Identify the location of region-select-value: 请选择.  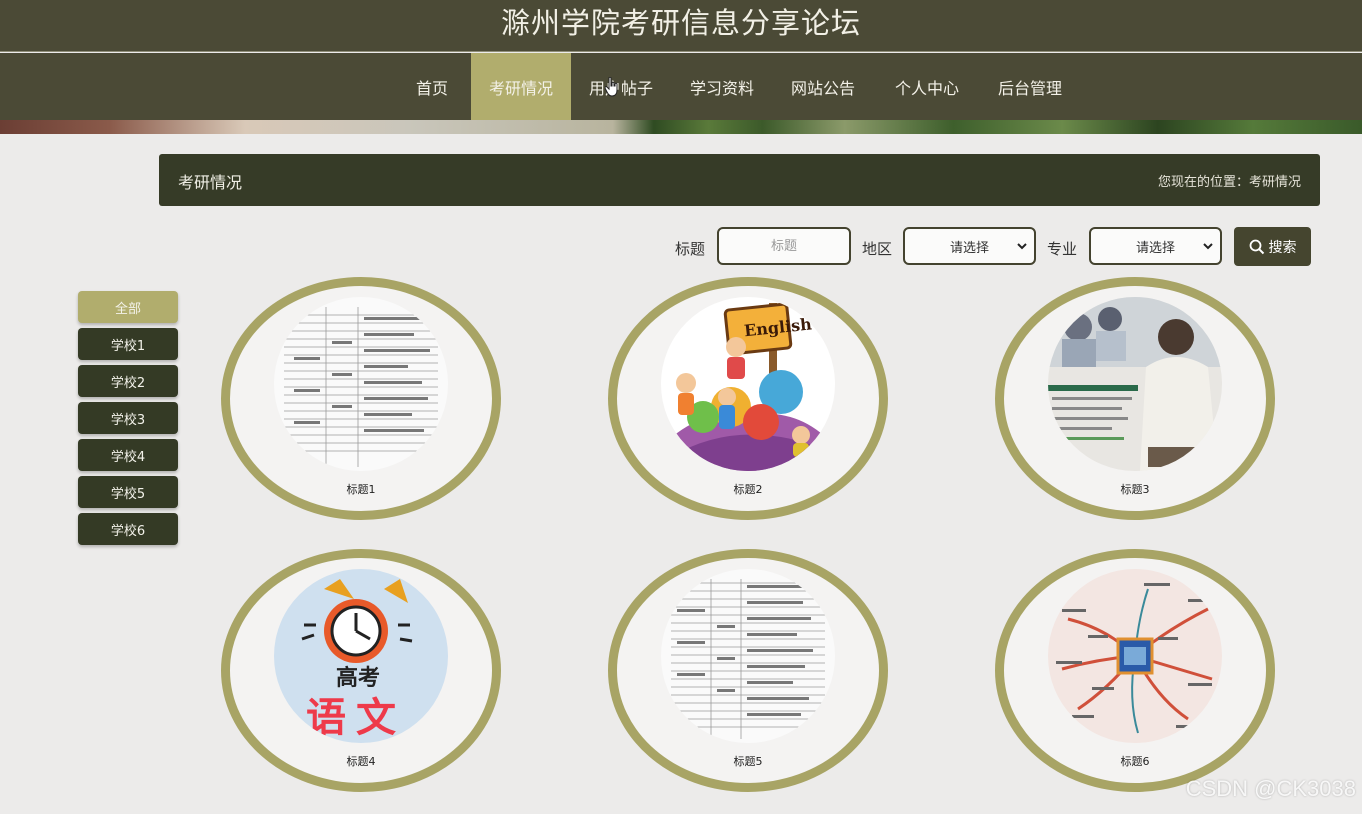
(969, 248).